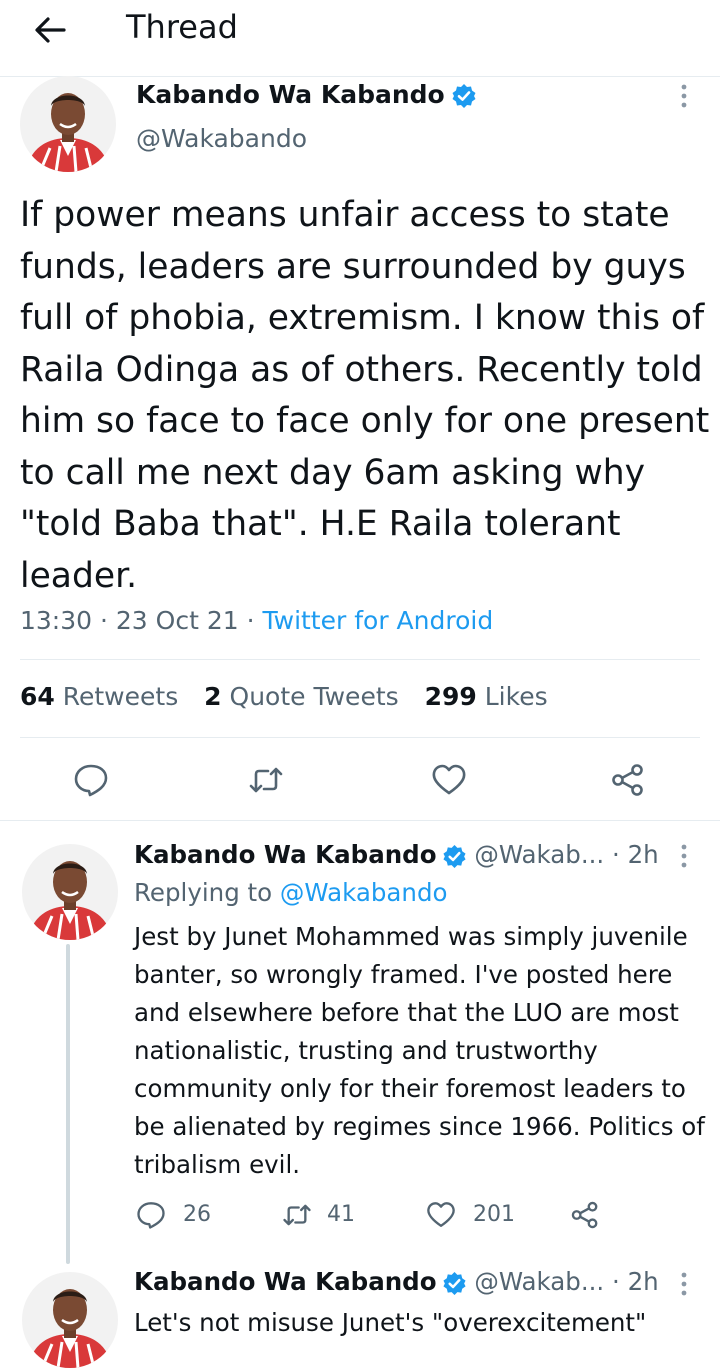 Image resolution: width=720 pixels, height=1368 pixels. Describe the element at coordinates (221, 138) in the screenshot. I see `author-handle: @Wakabando` at that location.